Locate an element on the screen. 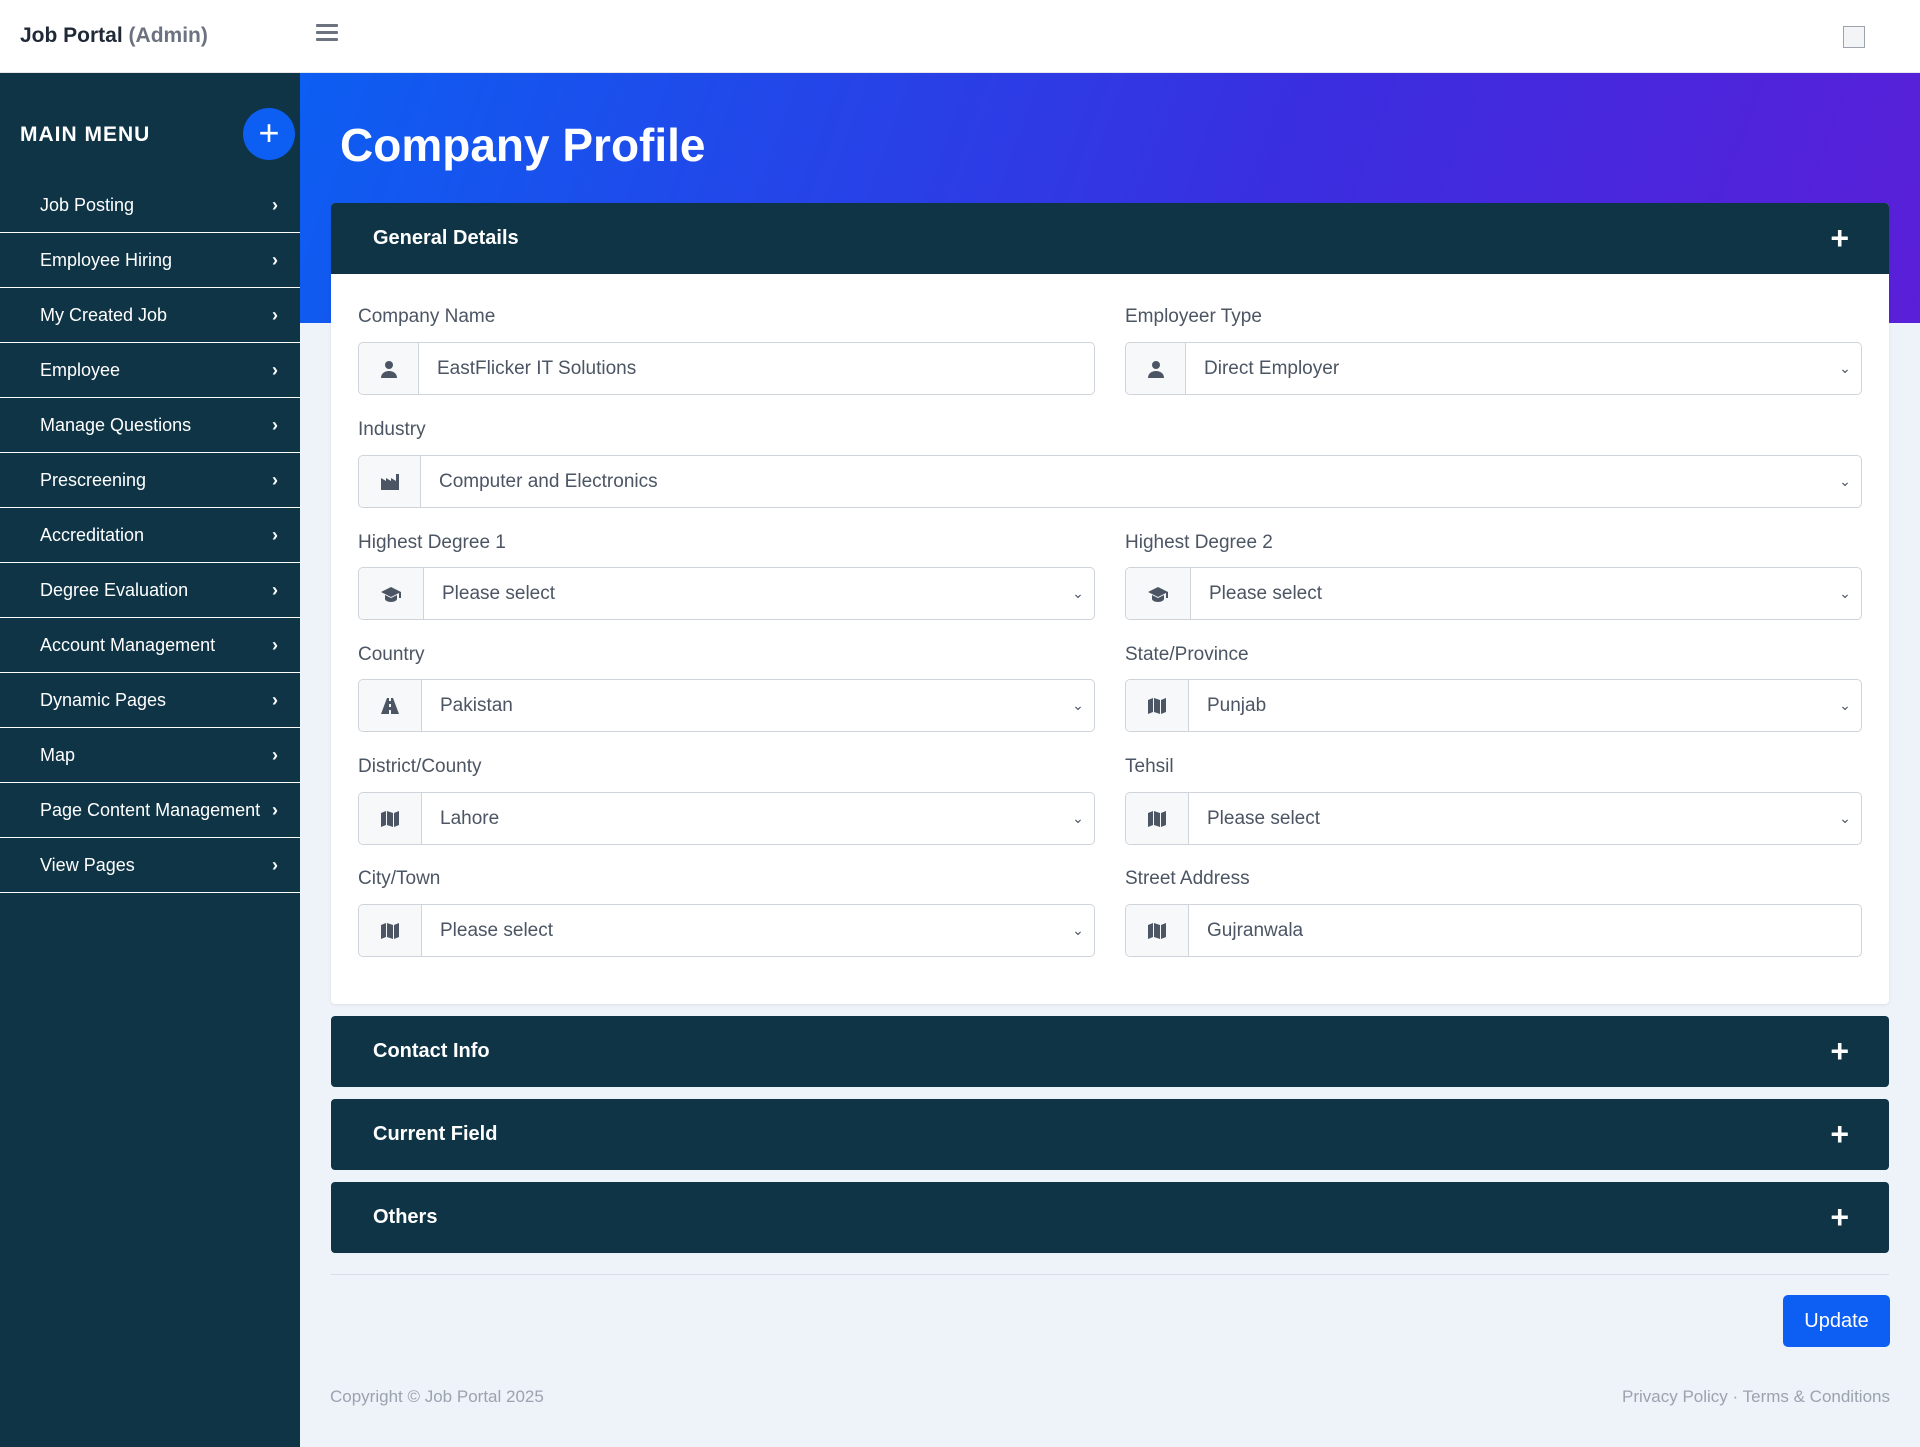 Image resolution: width=1920 pixels, height=1447 pixels. industry-label: Industry is located at coordinates (392, 429).